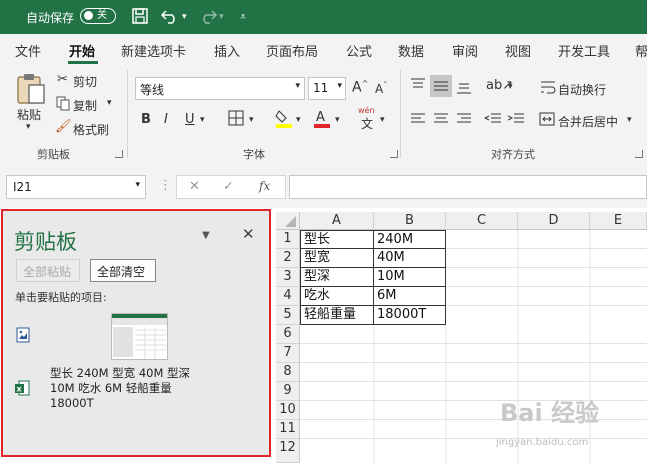 The image size is (647, 463). What do you see at coordinates (288, 372) in the screenshot?
I see `row-header: 8` at bounding box center [288, 372].